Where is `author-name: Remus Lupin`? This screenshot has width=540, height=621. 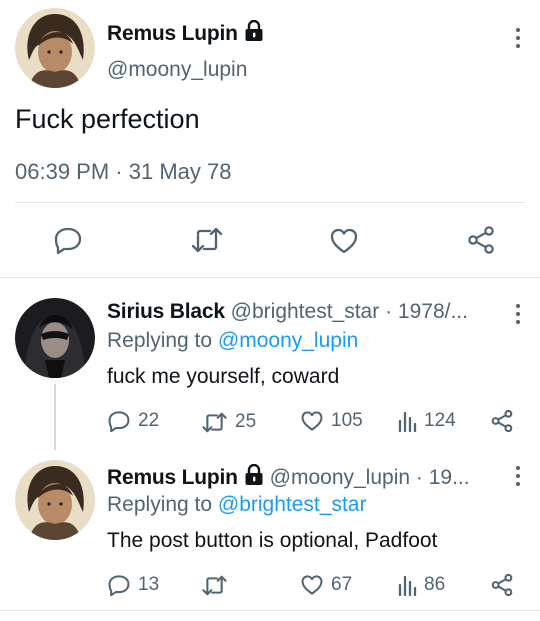 author-name: Remus Lupin is located at coordinates (172, 33).